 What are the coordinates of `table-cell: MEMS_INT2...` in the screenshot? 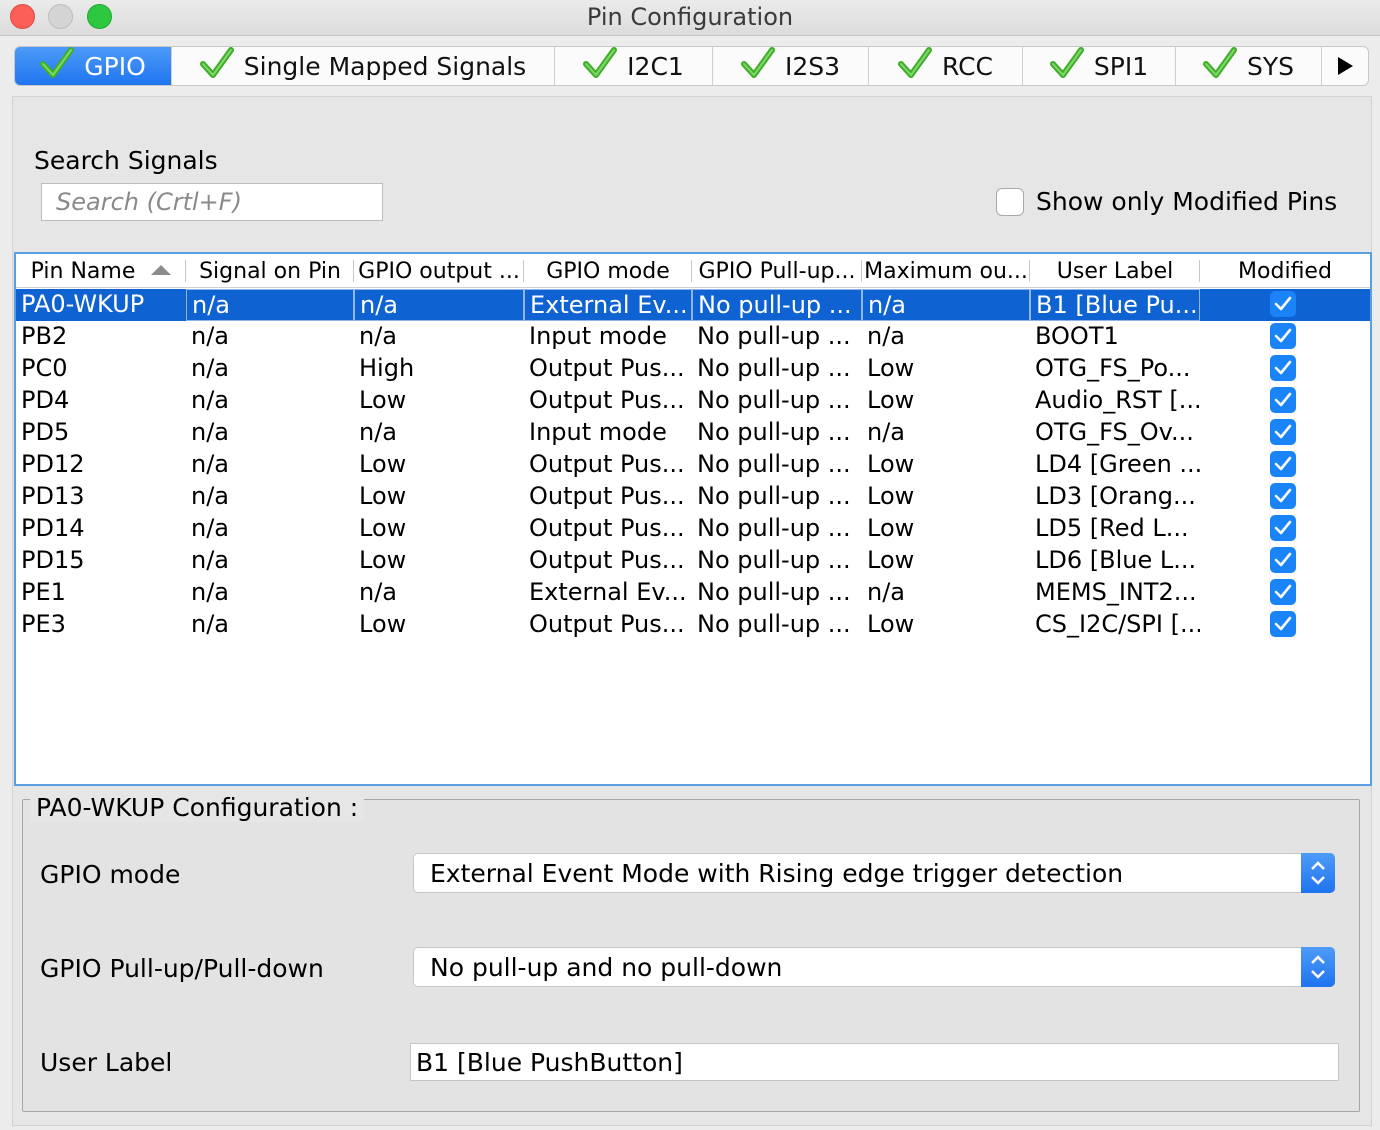 It's located at (1115, 593).